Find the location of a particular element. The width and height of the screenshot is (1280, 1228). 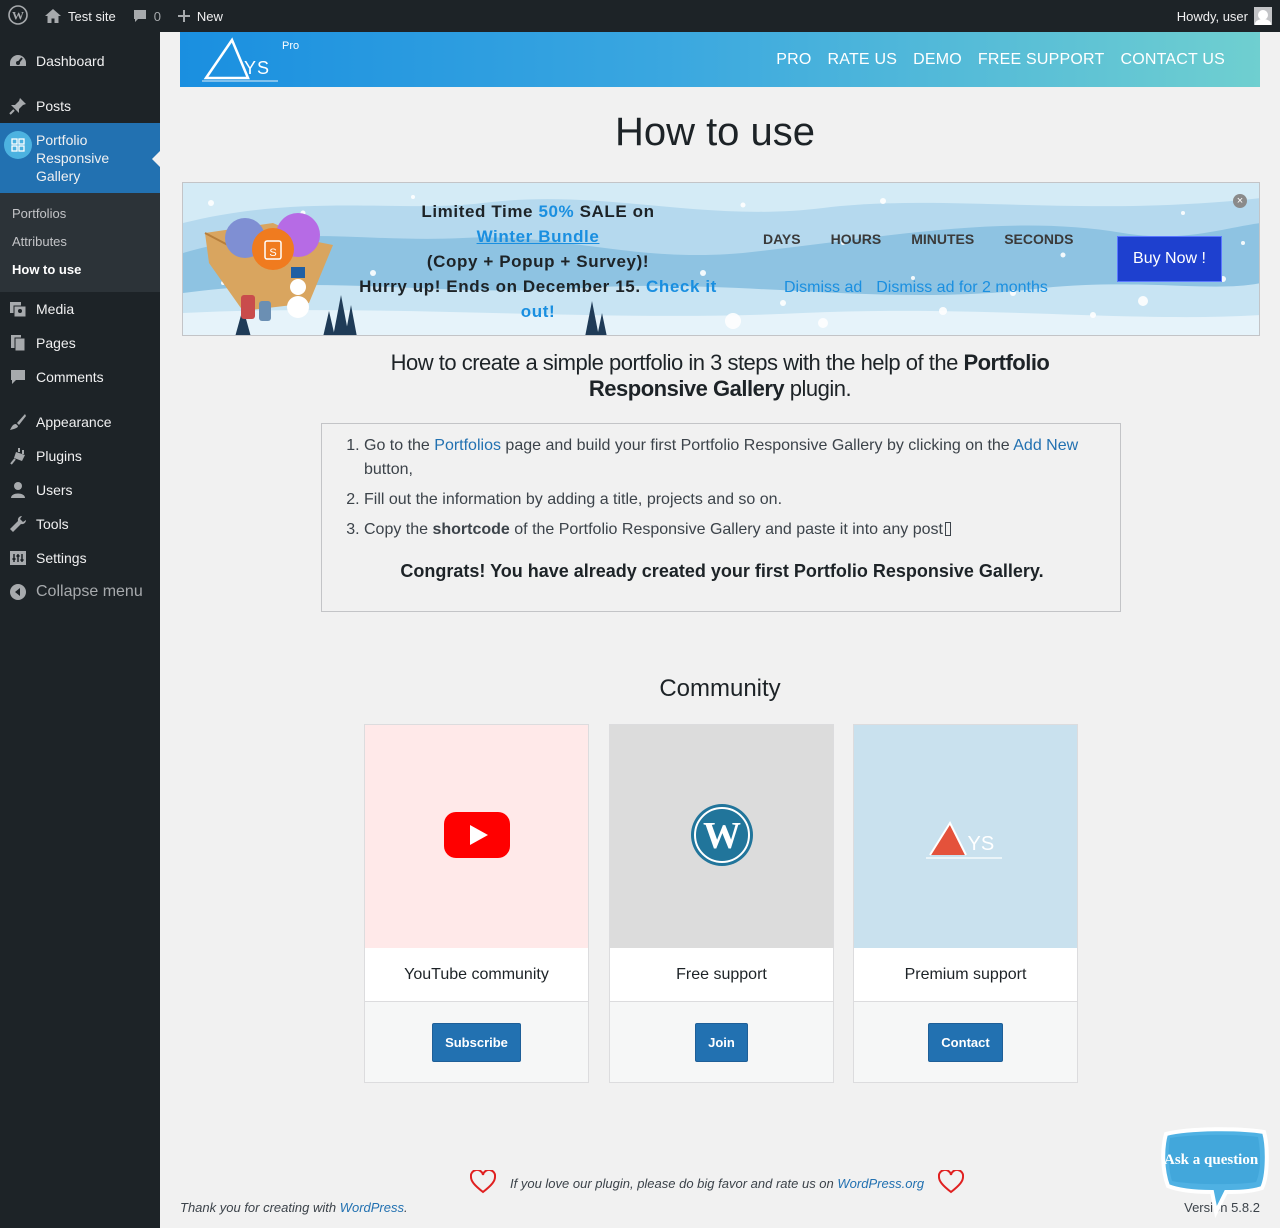

menu-label: Comments is located at coordinates (70, 377).